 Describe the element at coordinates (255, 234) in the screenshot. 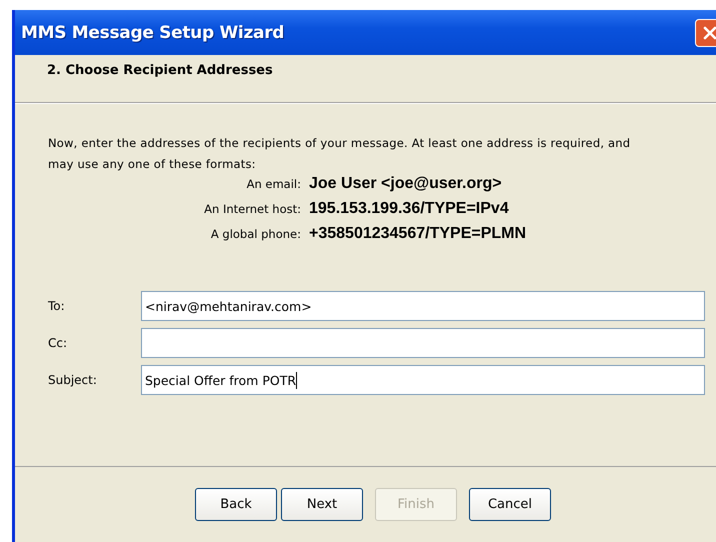

I see `format-label: A global phone:` at that location.